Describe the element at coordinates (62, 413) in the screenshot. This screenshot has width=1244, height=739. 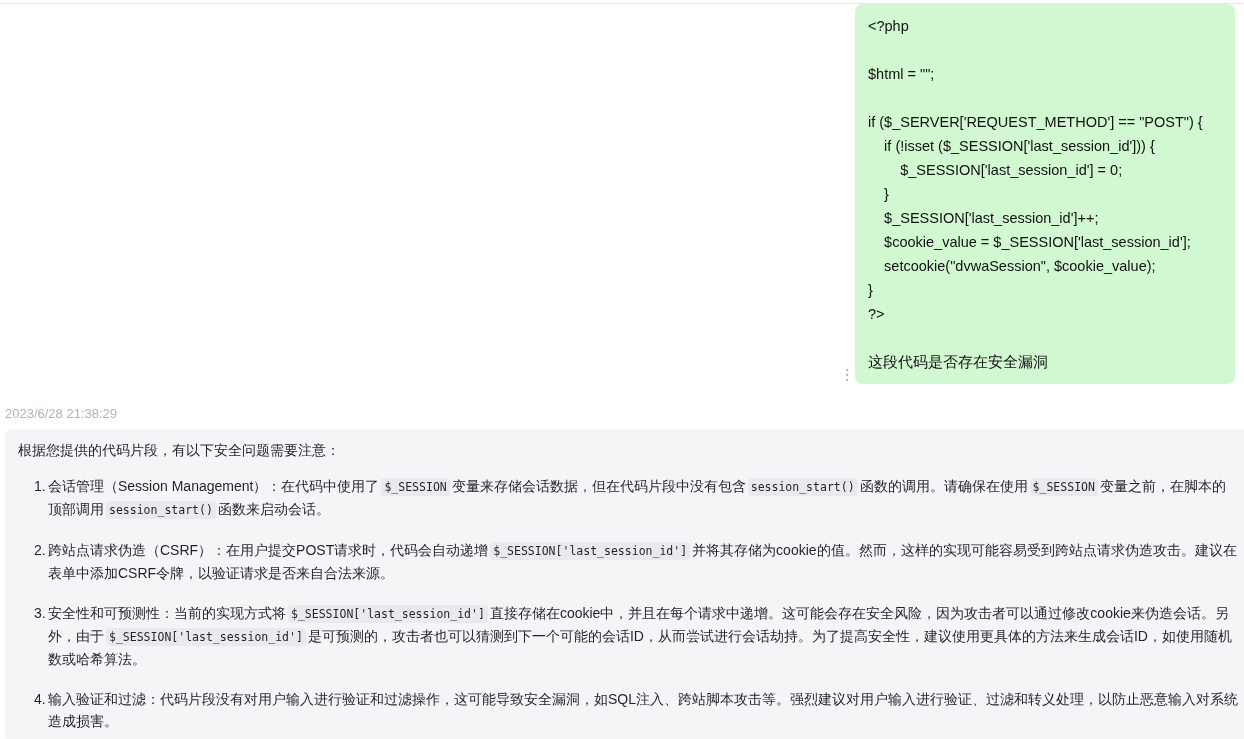
I see `timestamp: 2023/6/28 21:38:29` at that location.